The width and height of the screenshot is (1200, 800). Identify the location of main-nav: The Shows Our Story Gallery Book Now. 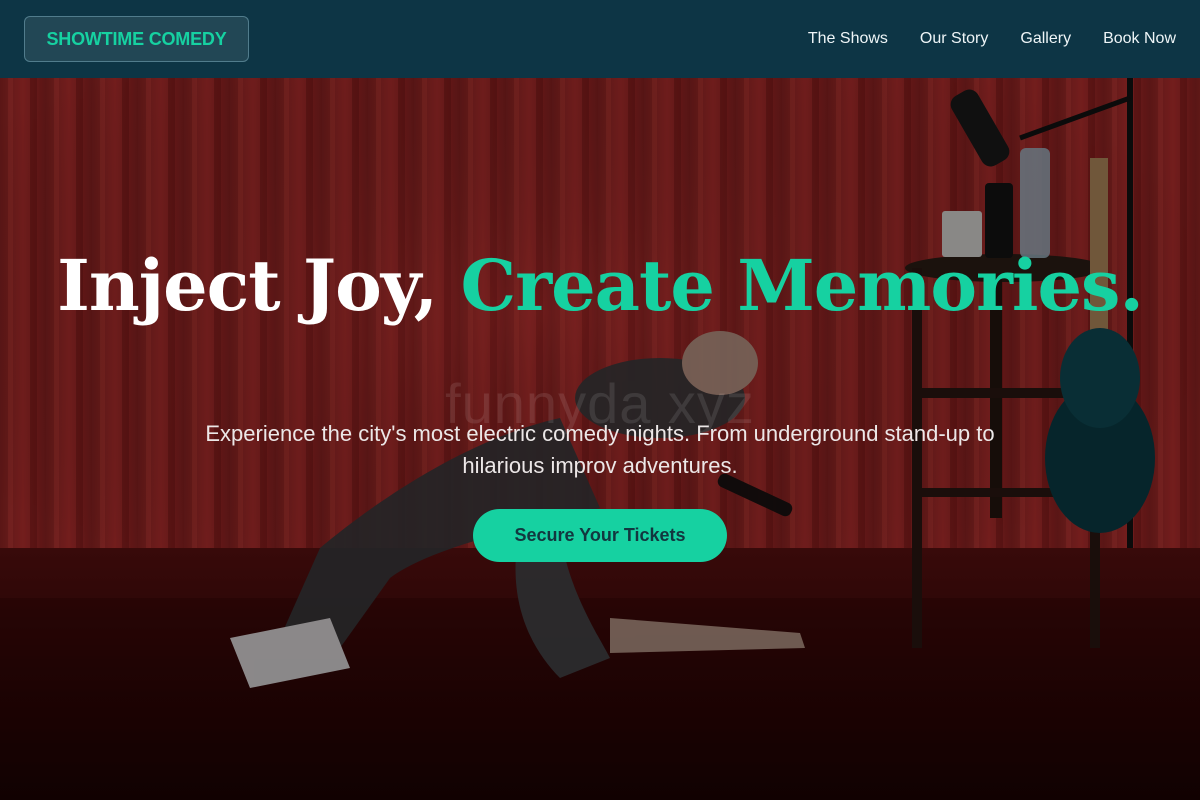
(992, 39).